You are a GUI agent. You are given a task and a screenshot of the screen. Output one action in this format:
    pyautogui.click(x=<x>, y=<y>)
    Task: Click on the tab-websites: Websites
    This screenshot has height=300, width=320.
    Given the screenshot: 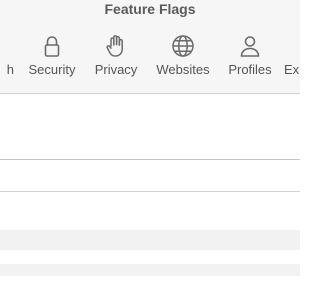 What is the action you would take?
    pyautogui.click(x=183, y=52)
    